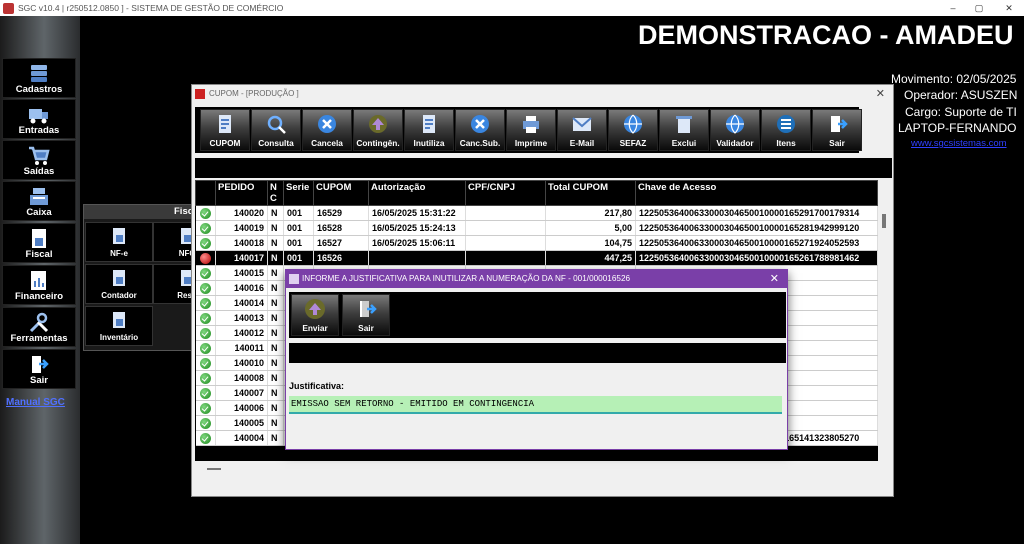 This screenshot has height=544, width=1024. I want to click on column-header-7: Chave de Acesso, so click(756, 193).